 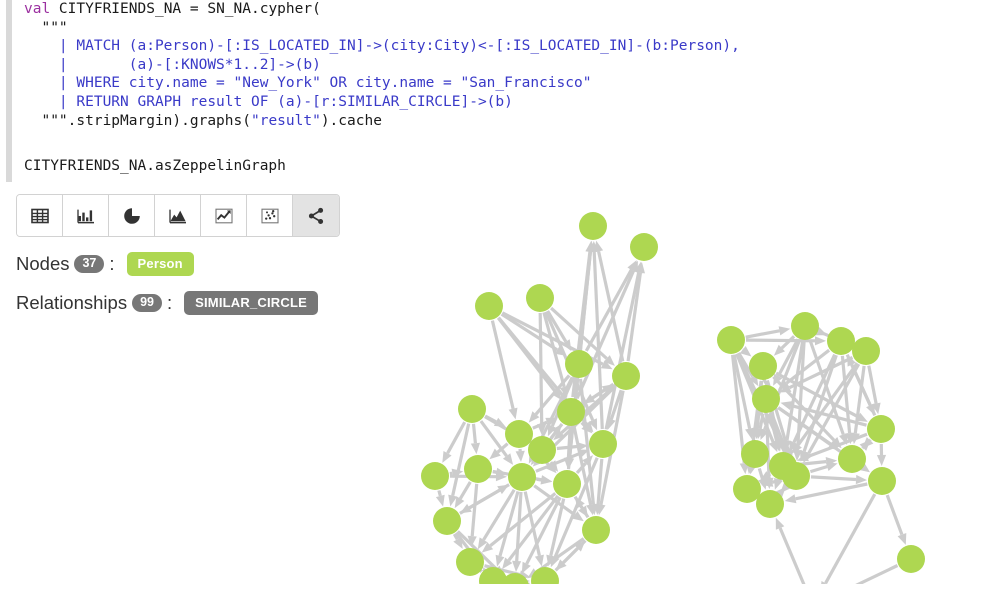 I want to click on line-chart-icon, so click(x=224, y=216).